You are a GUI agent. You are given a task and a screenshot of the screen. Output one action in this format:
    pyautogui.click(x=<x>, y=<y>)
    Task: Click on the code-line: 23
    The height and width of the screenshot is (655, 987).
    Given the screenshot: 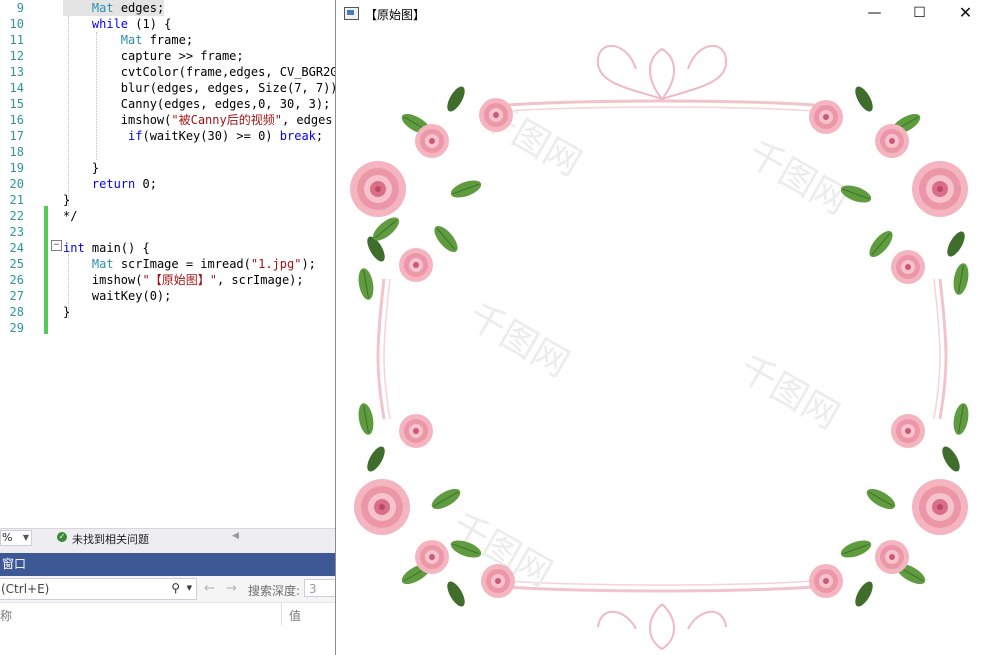 What is the action you would take?
    pyautogui.click(x=167, y=232)
    